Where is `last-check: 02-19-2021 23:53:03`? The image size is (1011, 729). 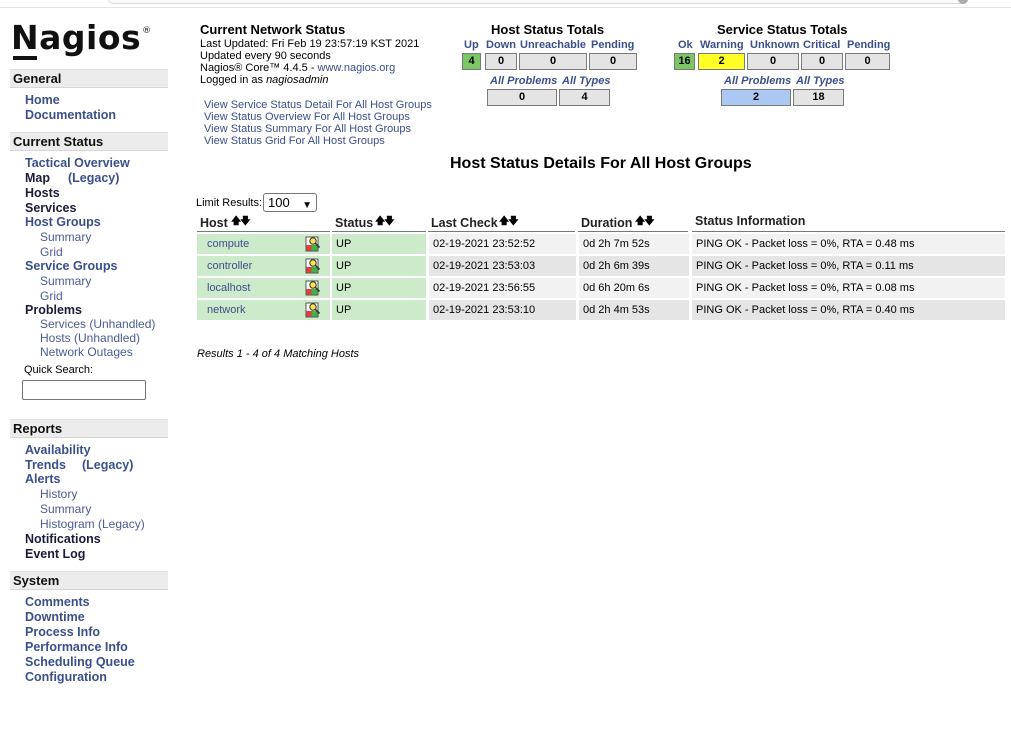 last-check: 02-19-2021 23:53:03 is located at coordinates (502, 266).